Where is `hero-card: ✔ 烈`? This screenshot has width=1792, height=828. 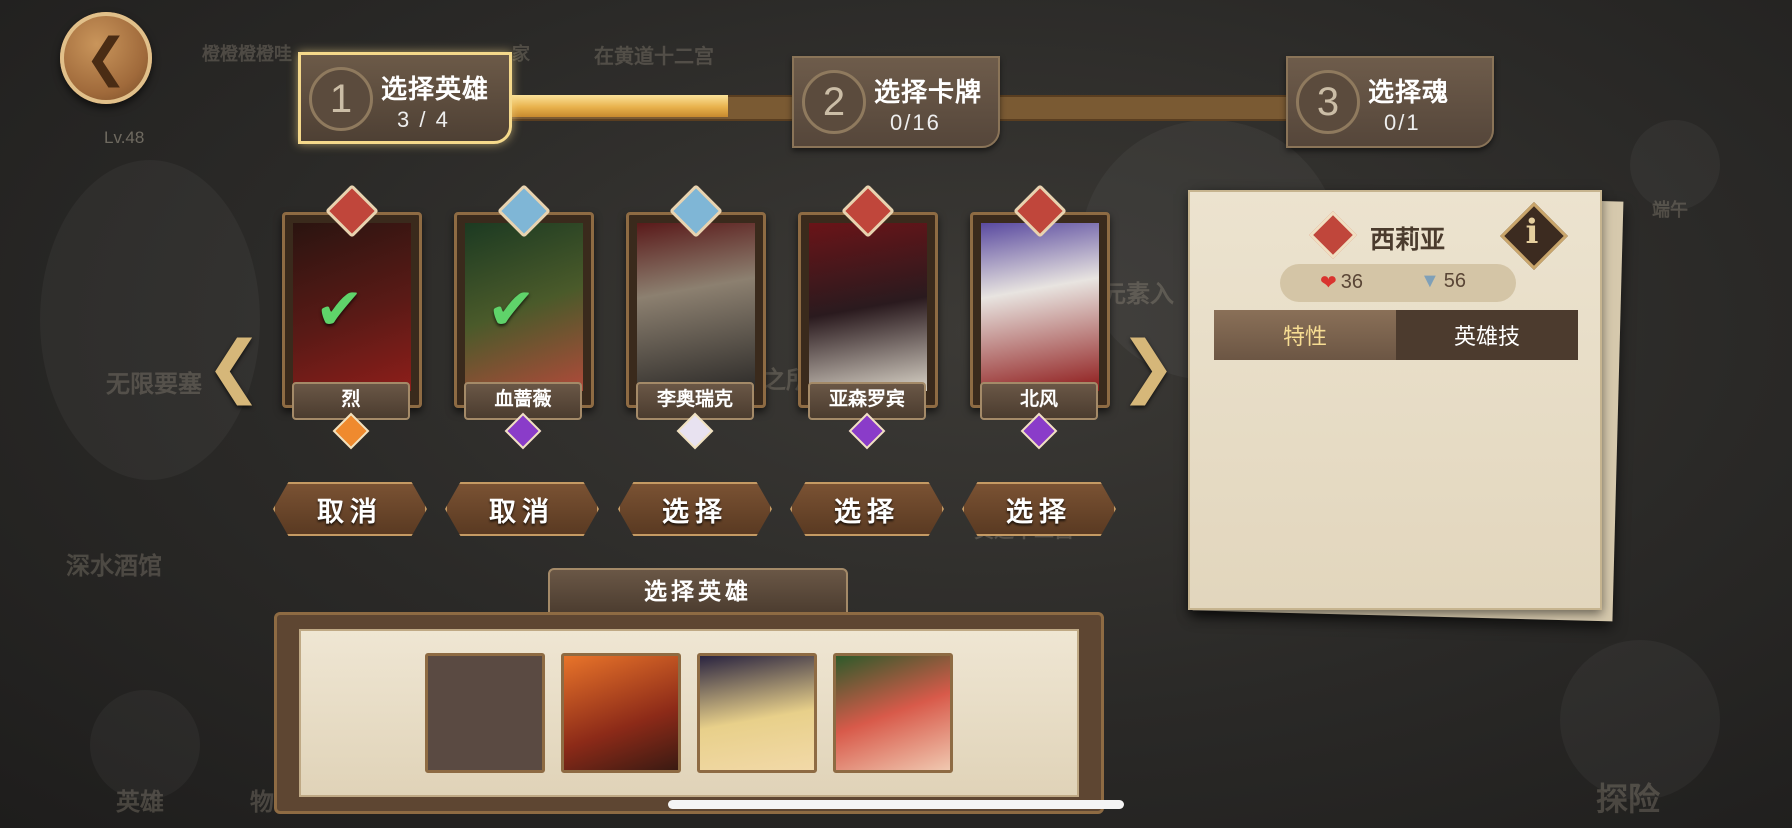
hero-card: ✔ 烈 is located at coordinates (352, 318).